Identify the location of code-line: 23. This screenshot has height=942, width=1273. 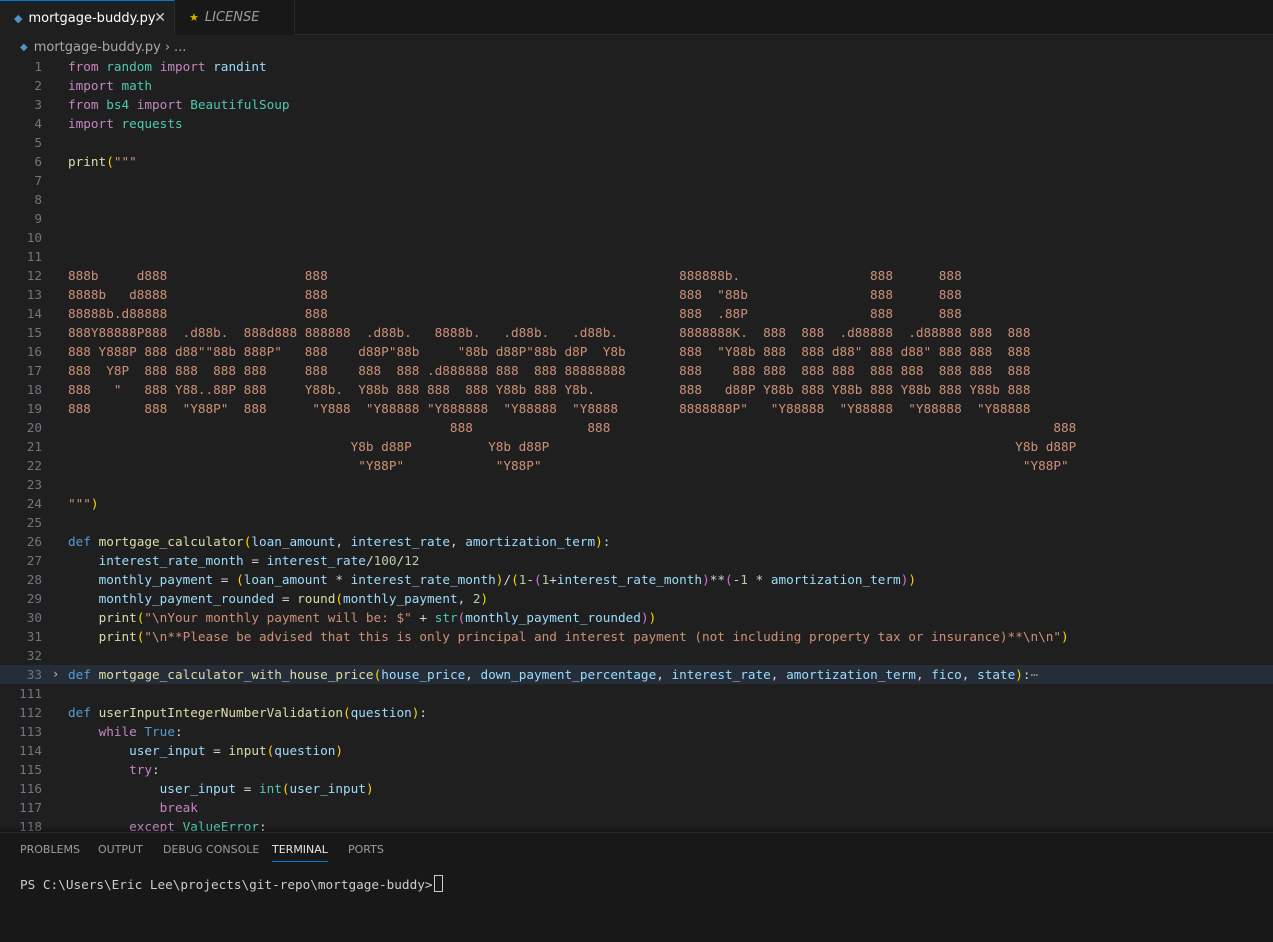
(636, 484).